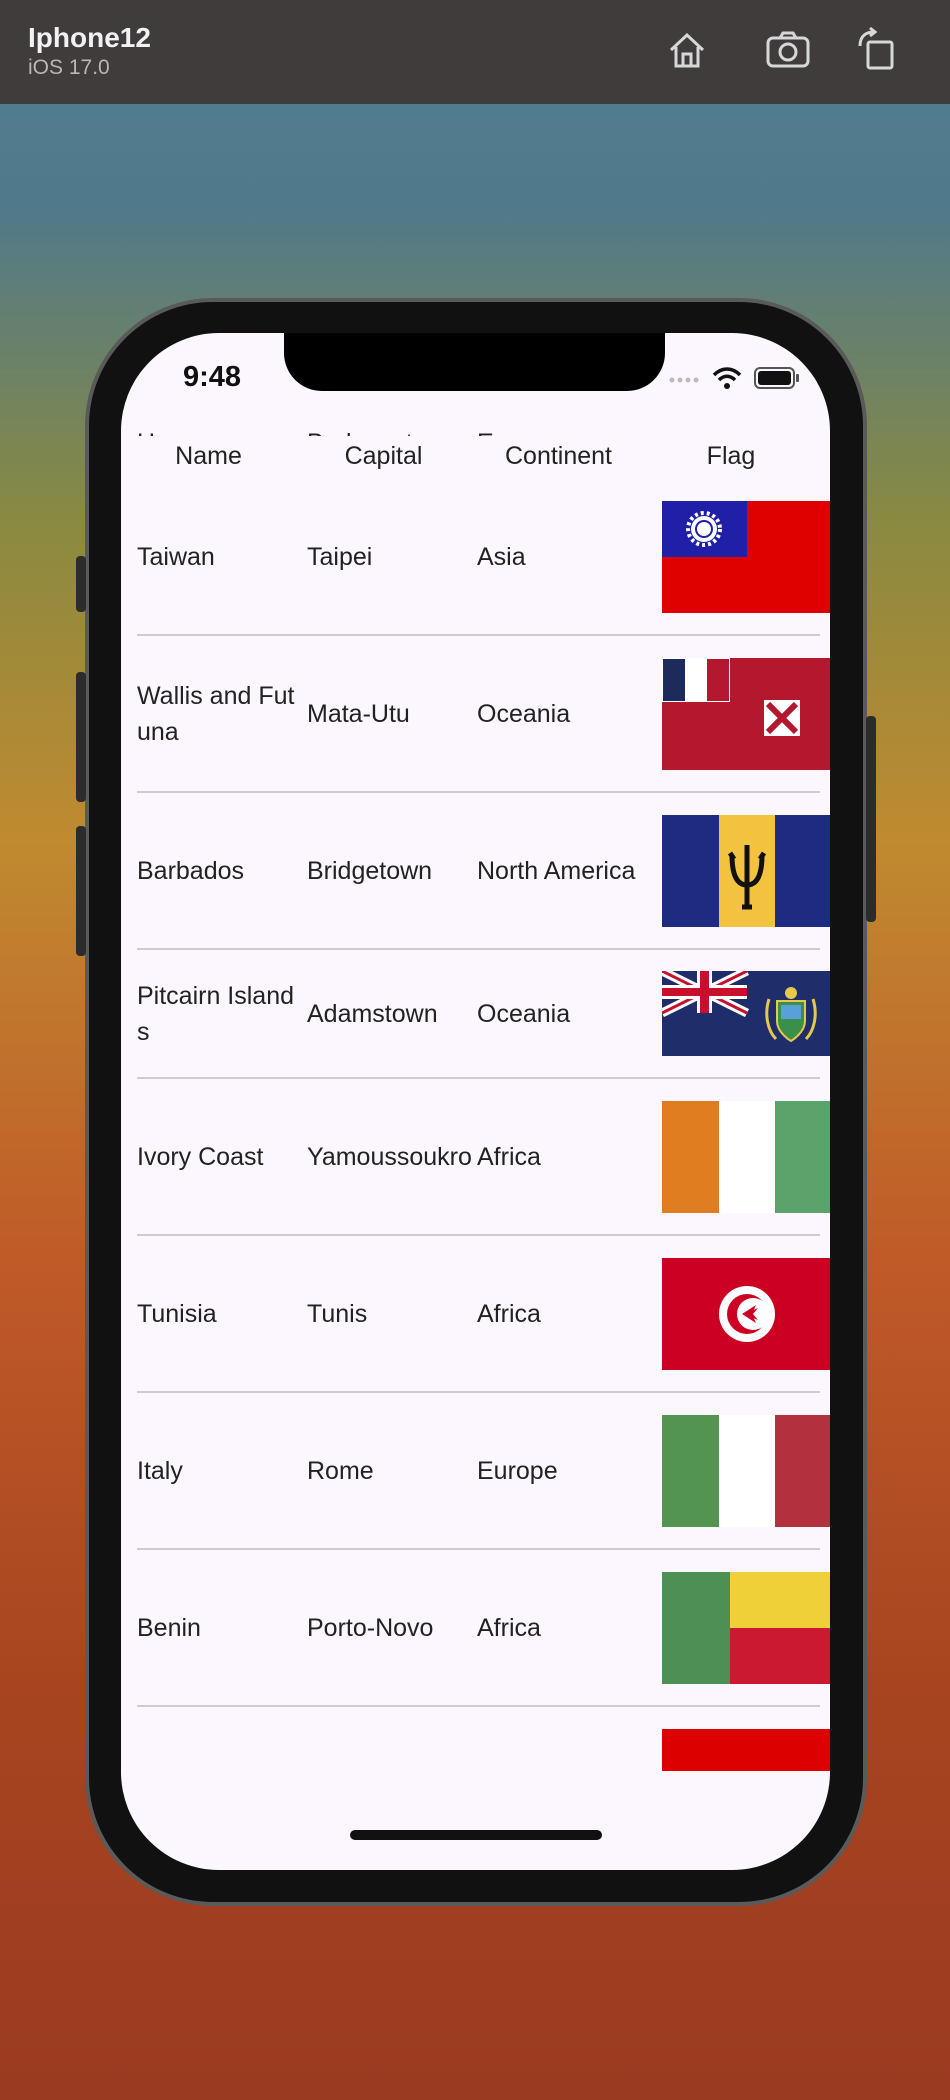 The width and height of the screenshot is (950, 2100). Describe the element at coordinates (684, 380) in the screenshot. I see `signal-icon` at that location.